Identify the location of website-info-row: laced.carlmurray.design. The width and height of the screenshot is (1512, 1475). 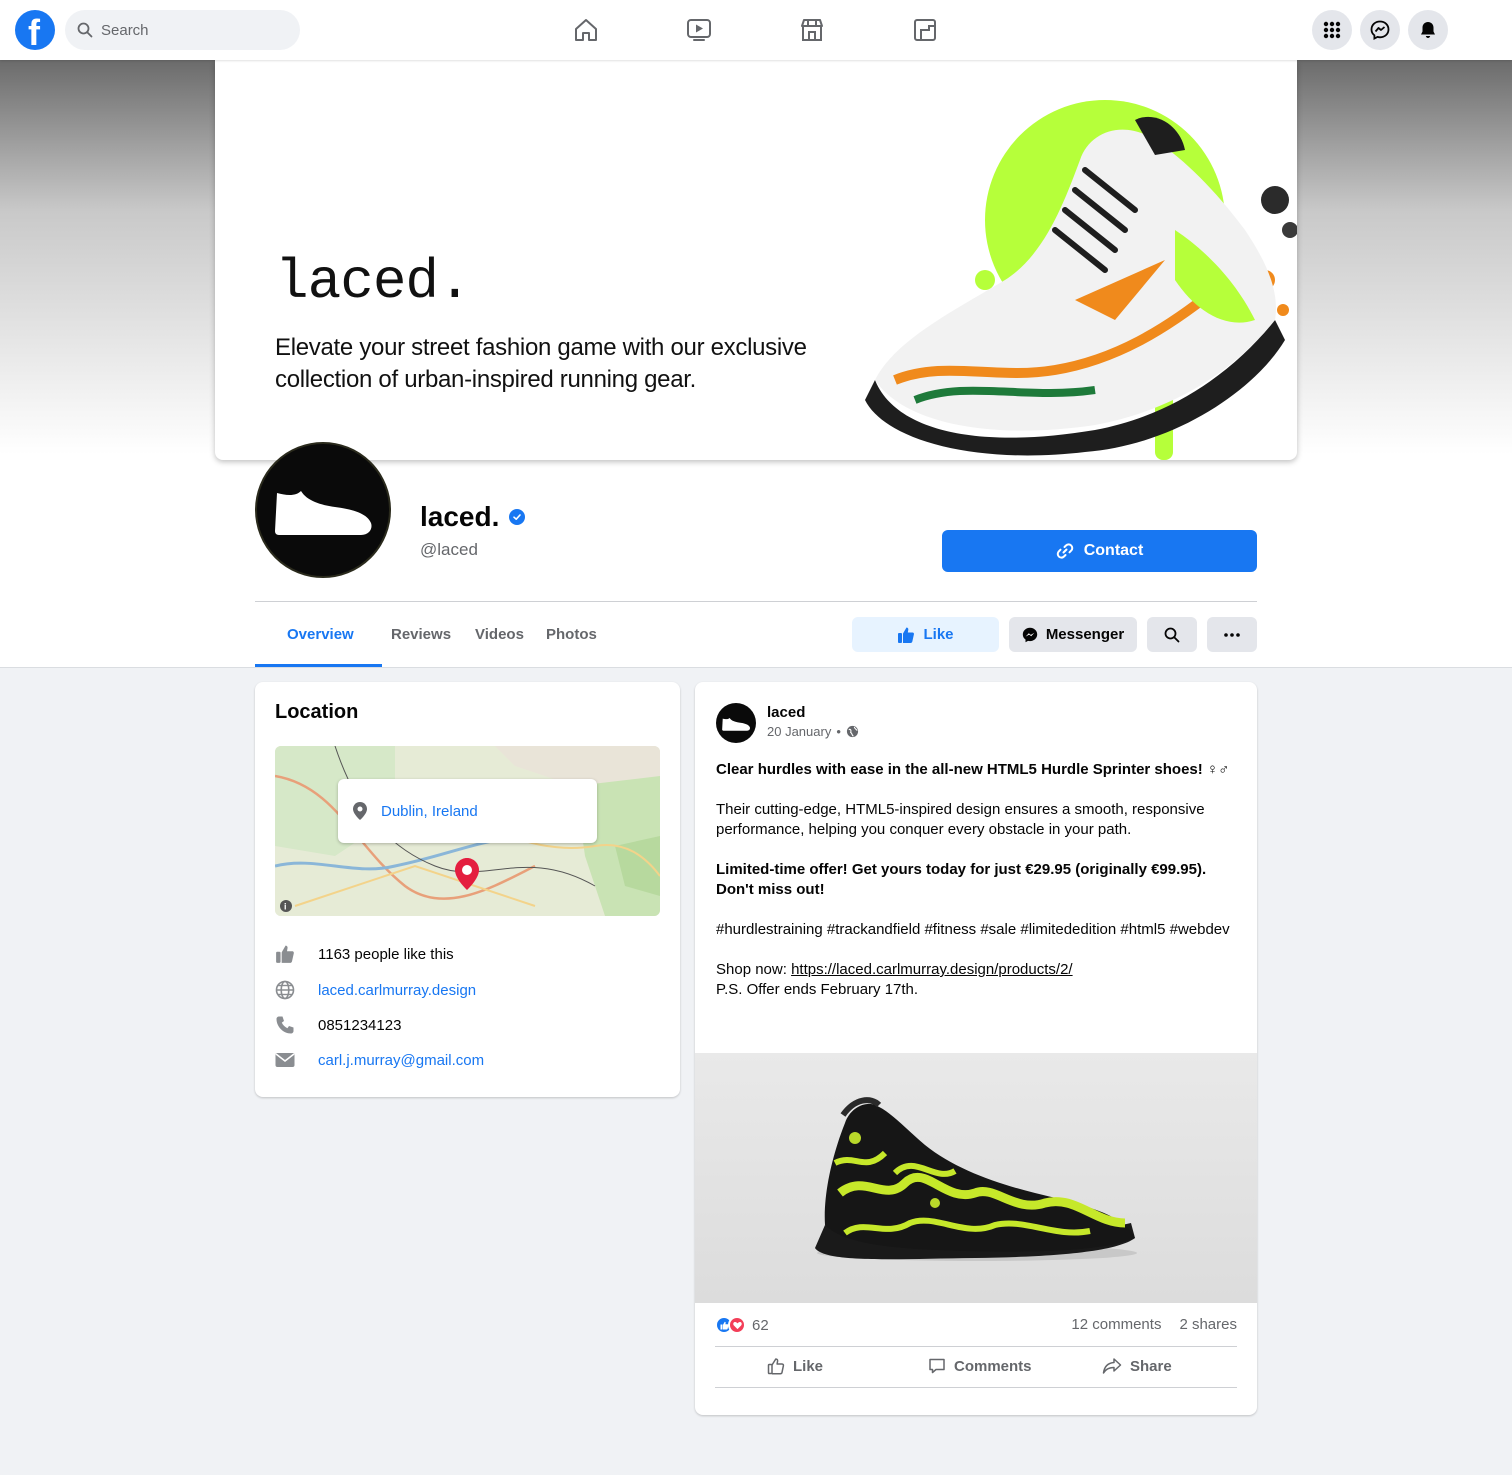
(375, 990).